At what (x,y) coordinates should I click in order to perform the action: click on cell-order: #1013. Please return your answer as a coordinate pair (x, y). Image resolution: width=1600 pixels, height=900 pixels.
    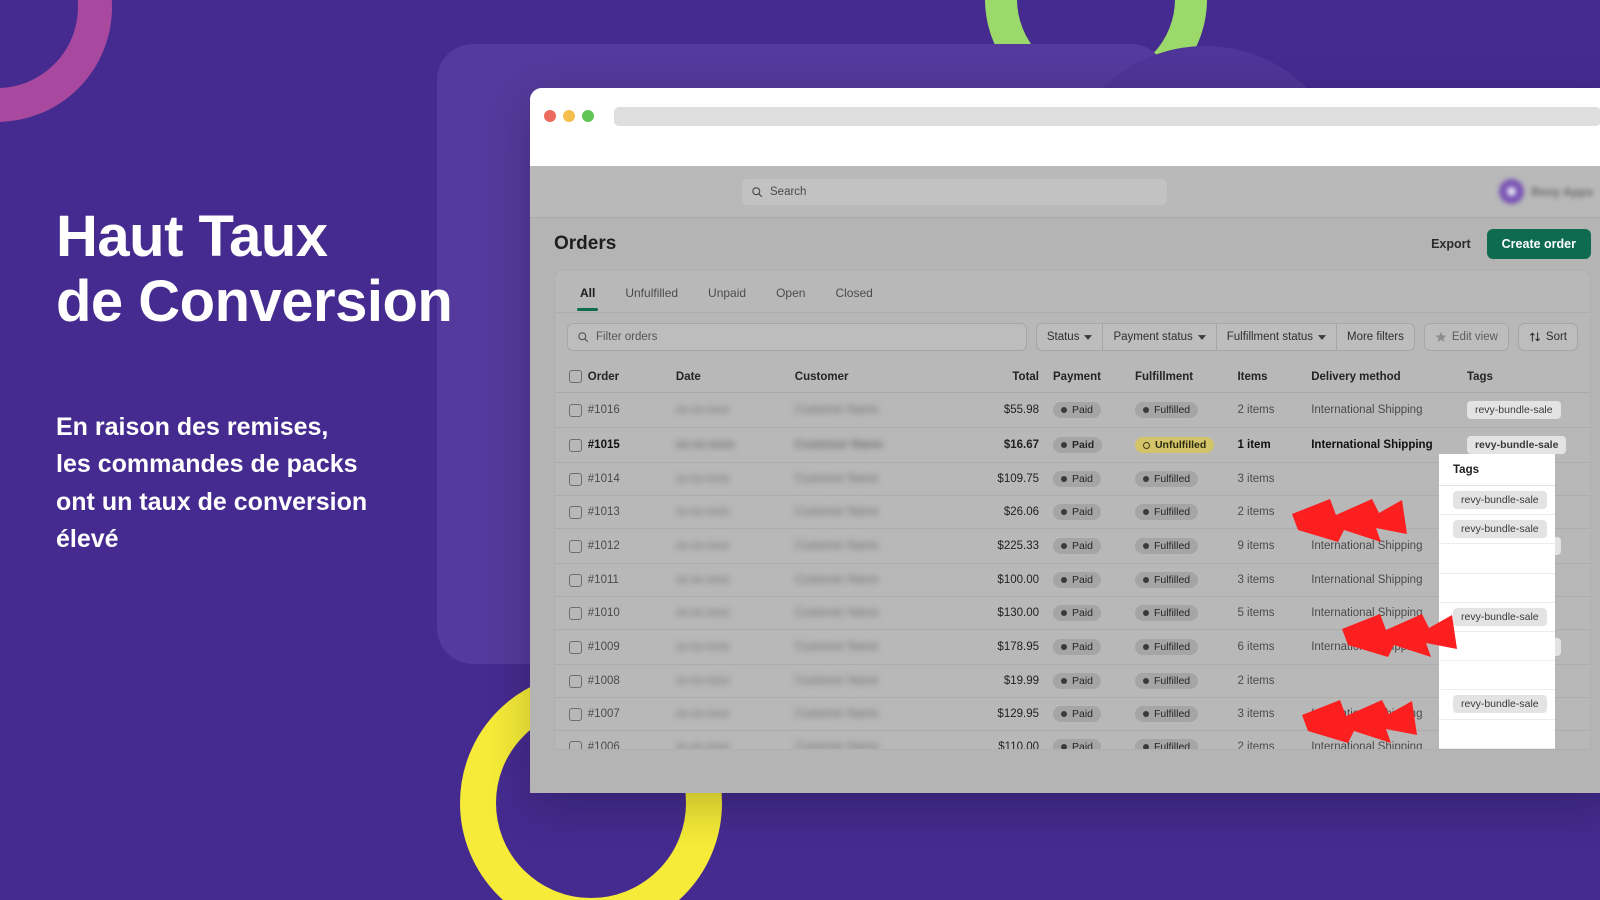
    Looking at the image, I should click on (631, 512).